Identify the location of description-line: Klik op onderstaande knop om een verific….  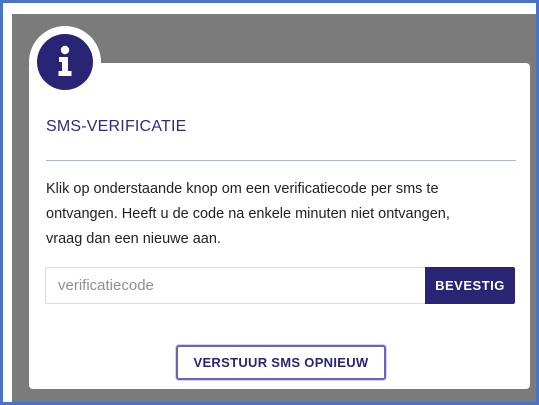
(242, 189).